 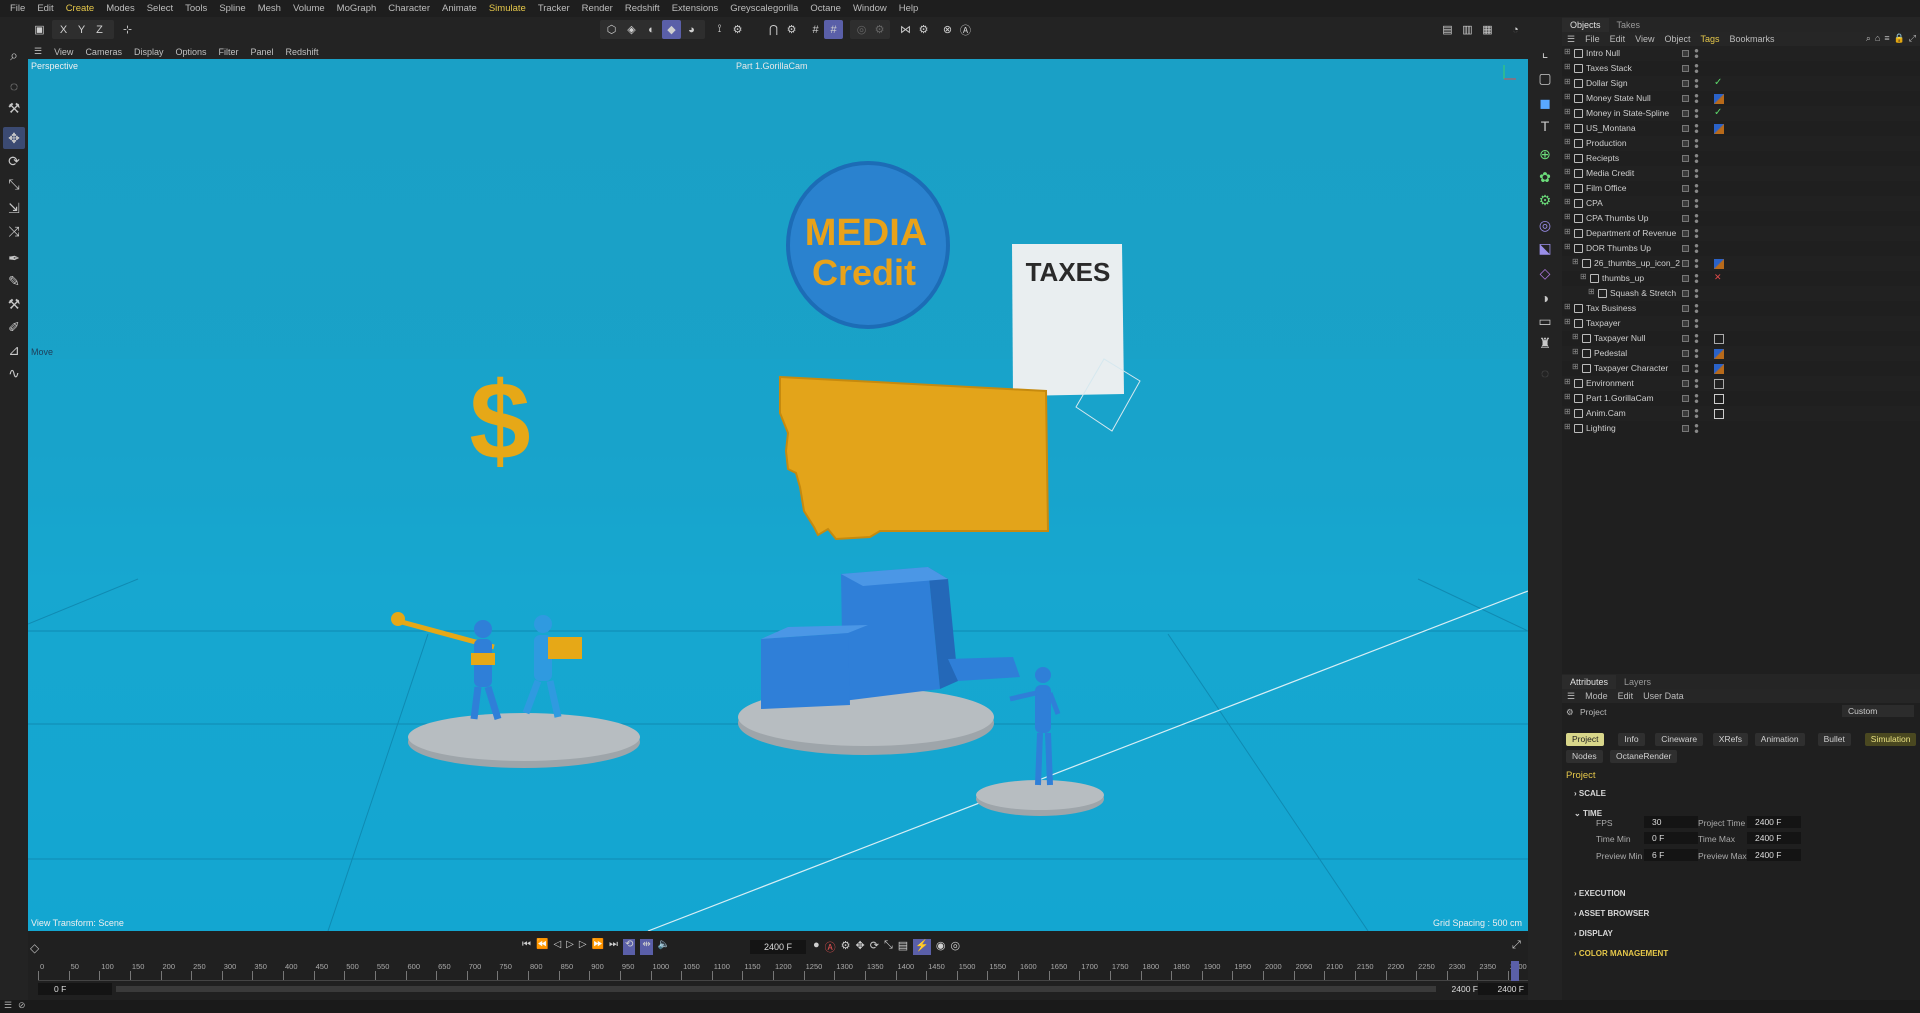 I want to click on transform-tool-icon: ⇲, so click(x=14, y=208).